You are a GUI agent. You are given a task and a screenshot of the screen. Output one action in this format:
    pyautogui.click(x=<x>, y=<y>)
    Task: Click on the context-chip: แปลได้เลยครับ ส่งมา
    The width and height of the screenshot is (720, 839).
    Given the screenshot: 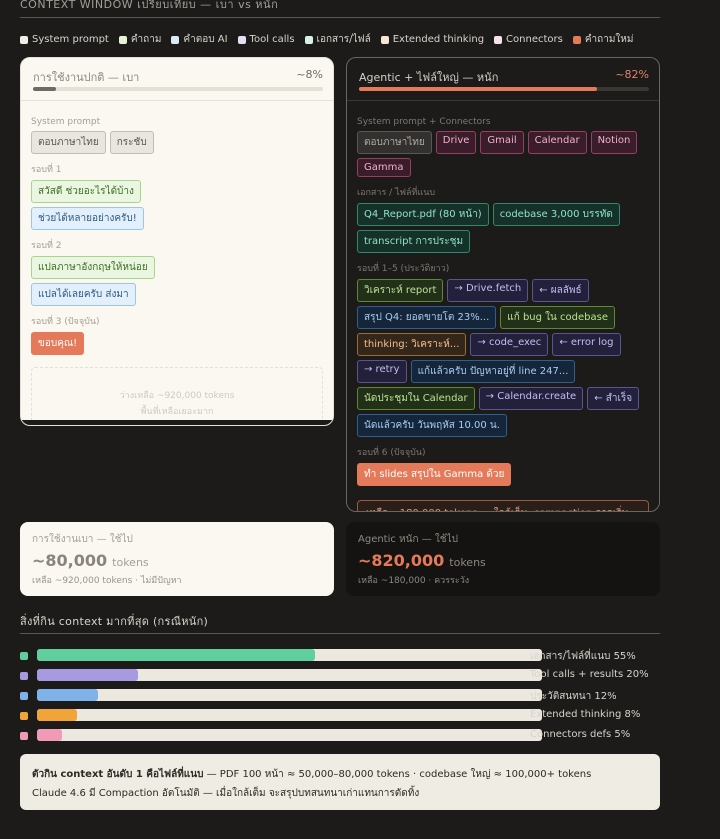 What is the action you would take?
    pyautogui.click(x=83, y=294)
    